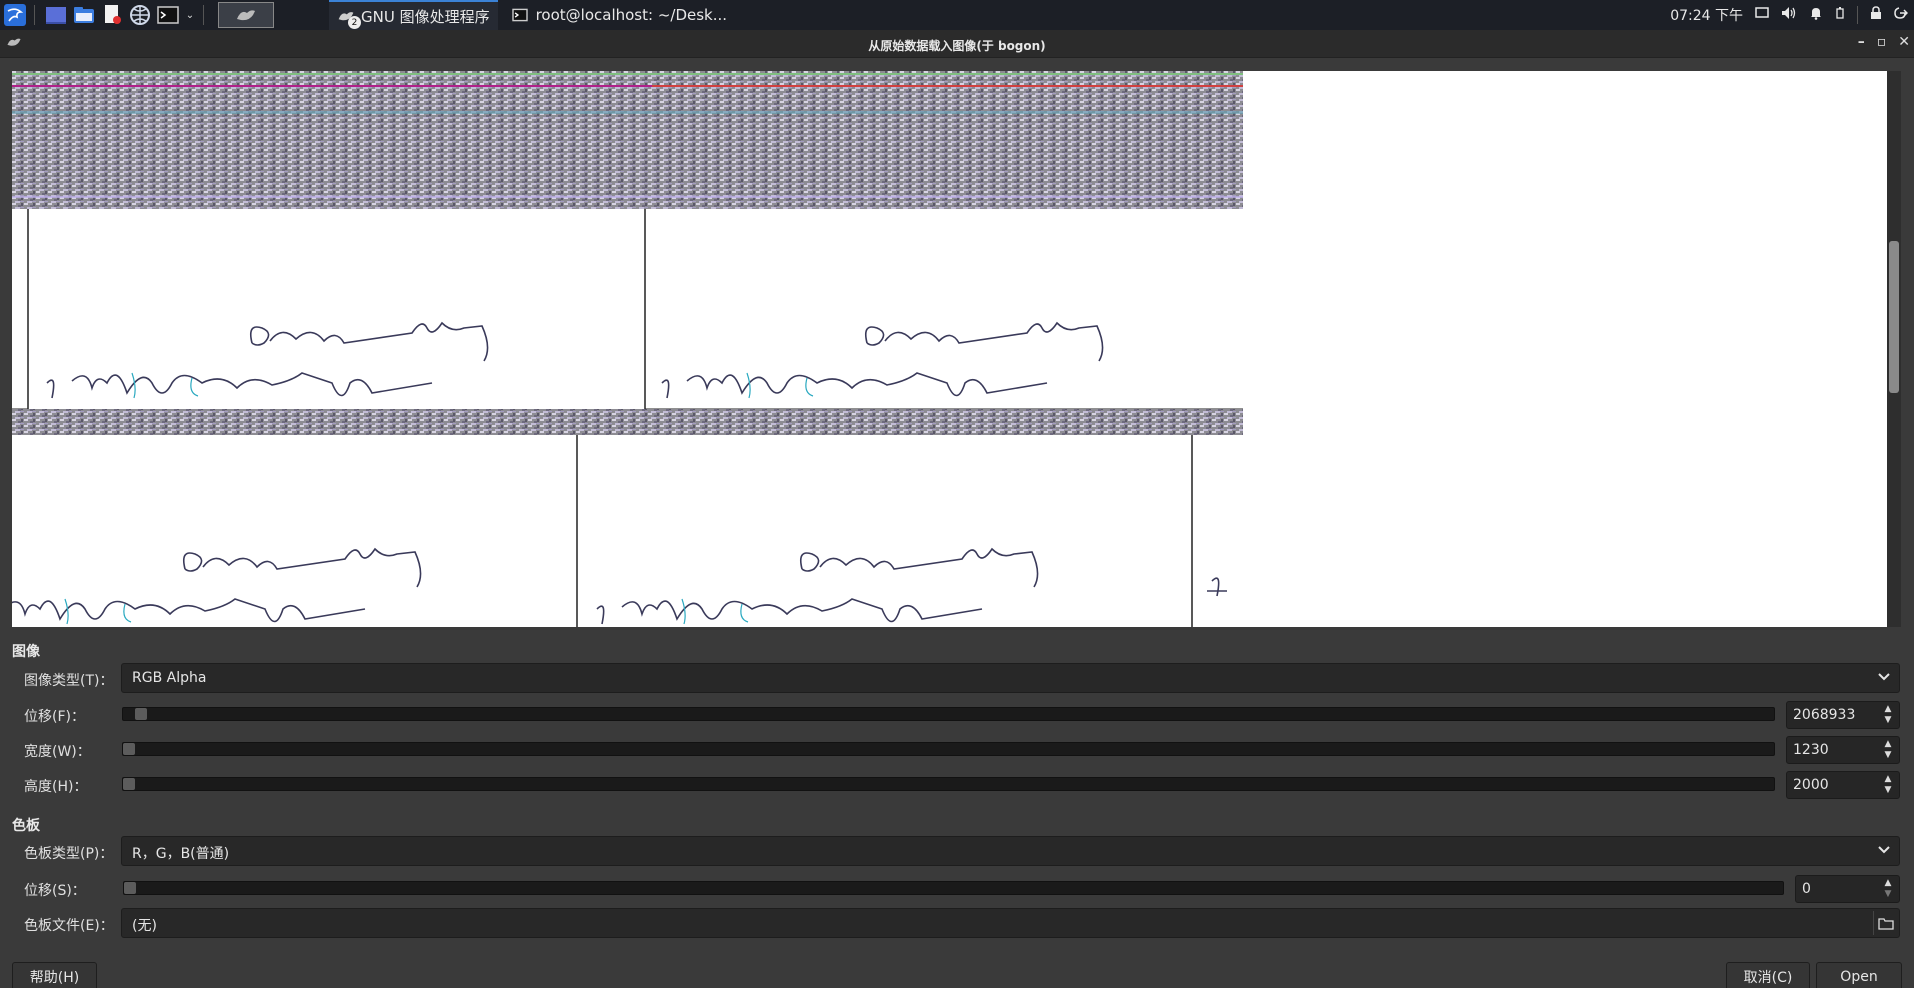  I want to click on open-button: Open, so click(1859, 975).